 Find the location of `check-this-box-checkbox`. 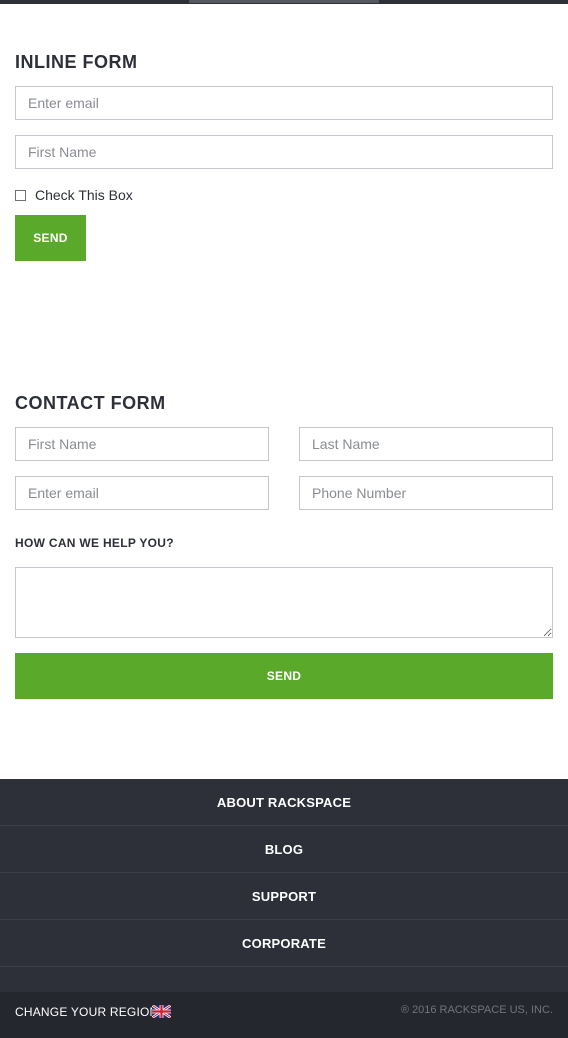

check-this-box-checkbox is located at coordinates (20, 195).